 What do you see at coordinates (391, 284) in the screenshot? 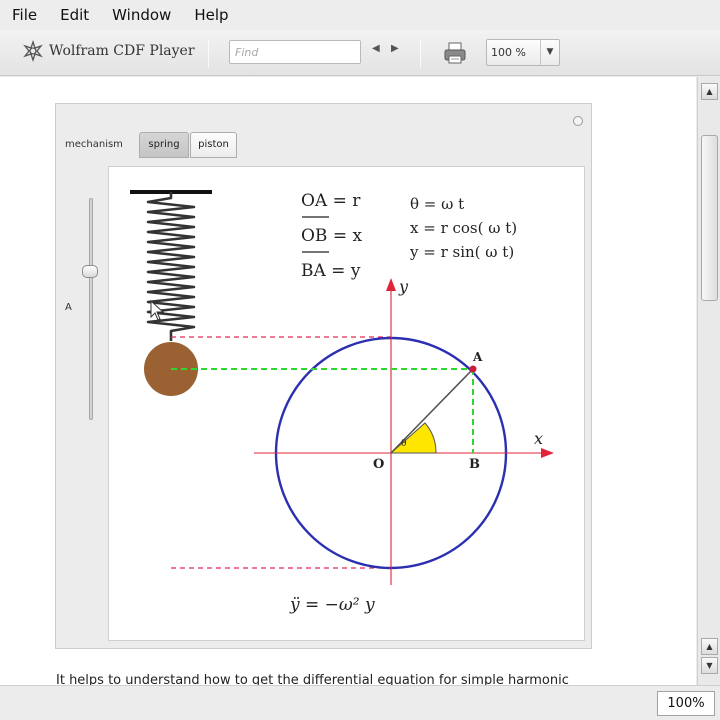
I see `y-axis-arrow` at bounding box center [391, 284].